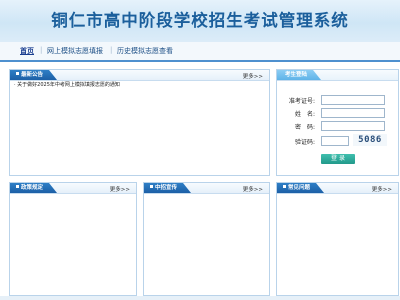  I want to click on news-list: · 关于做好2025年中考网上模拟填报志愿的通知, so click(139, 85).